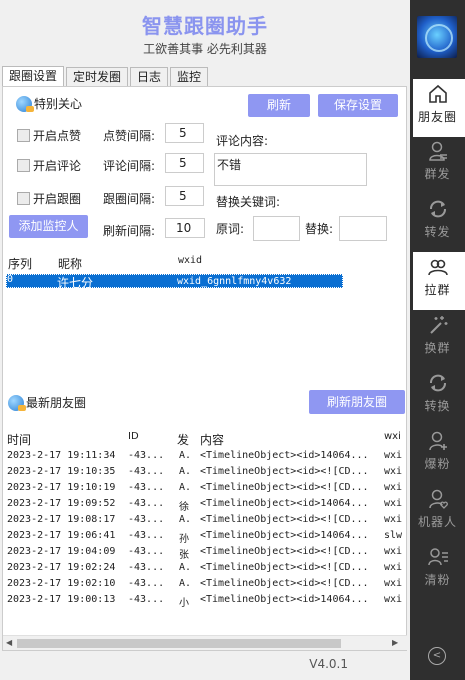  I want to click on version-label: V4.0.1, so click(328, 664).